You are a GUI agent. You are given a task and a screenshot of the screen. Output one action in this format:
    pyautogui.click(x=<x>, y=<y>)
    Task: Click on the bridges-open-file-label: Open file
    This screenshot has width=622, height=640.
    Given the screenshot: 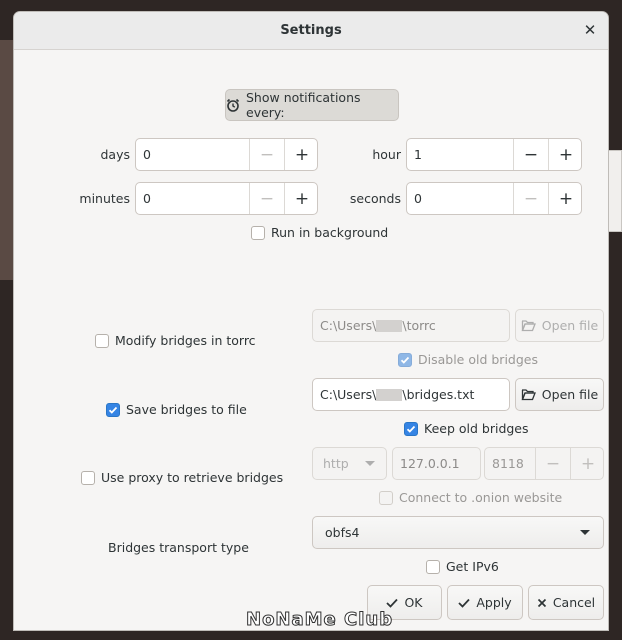 What is the action you would take?
    pyautogui.click(x=570, y=394)
    